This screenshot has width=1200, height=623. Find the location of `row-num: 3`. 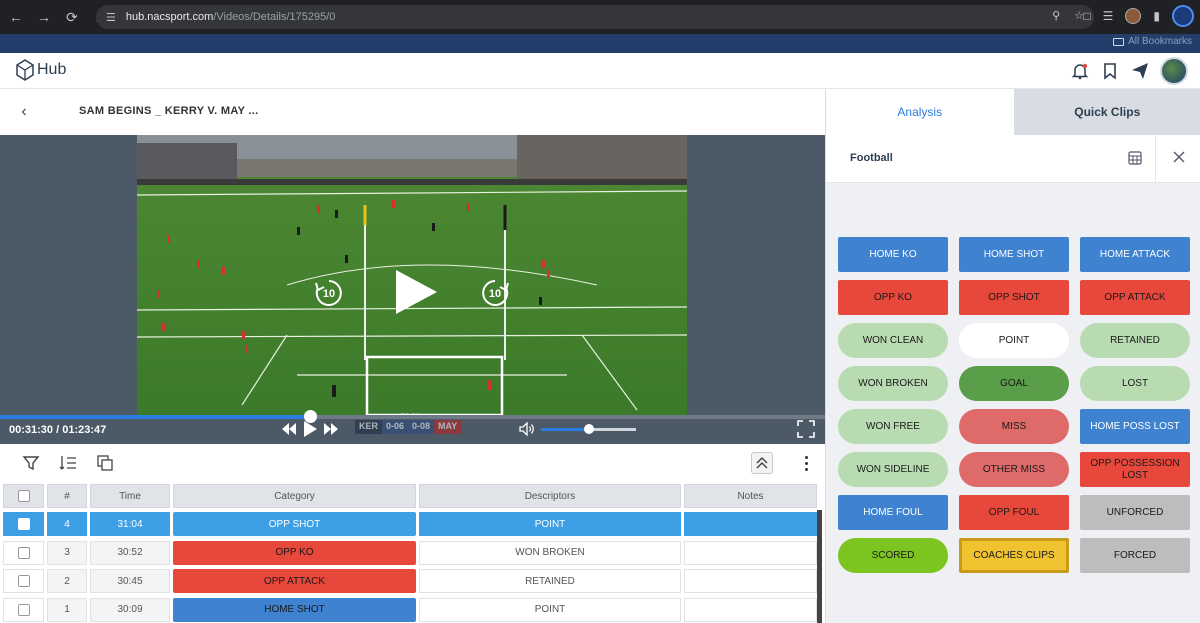

row-num: 3 is located at coordinates (67, 552).